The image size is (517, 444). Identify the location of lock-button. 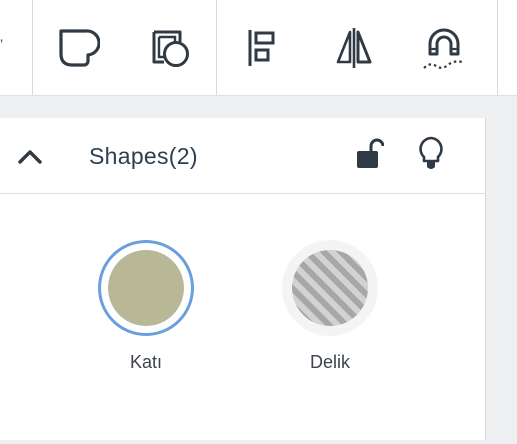
(369, 156).